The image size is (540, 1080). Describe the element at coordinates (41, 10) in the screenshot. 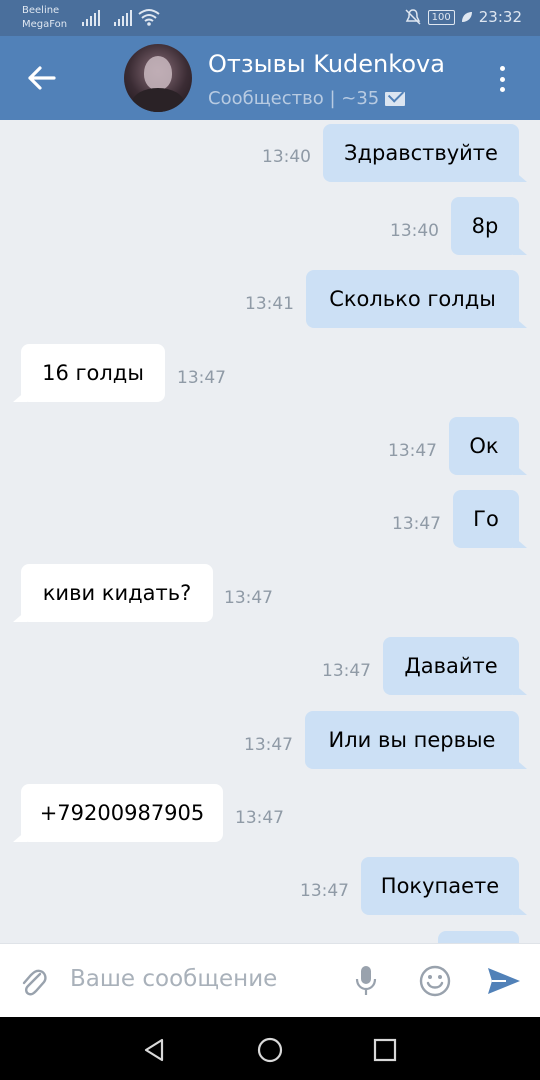

I see `carrier-1: Beeline` at that location.